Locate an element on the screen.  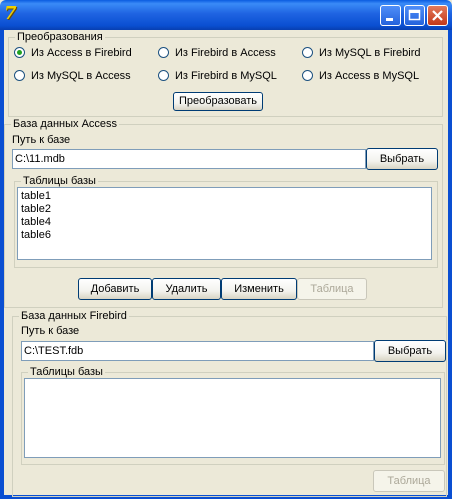
radio-mysql-to-firebird: Из MySQL в Firebird is located at coordinates (361, 53).